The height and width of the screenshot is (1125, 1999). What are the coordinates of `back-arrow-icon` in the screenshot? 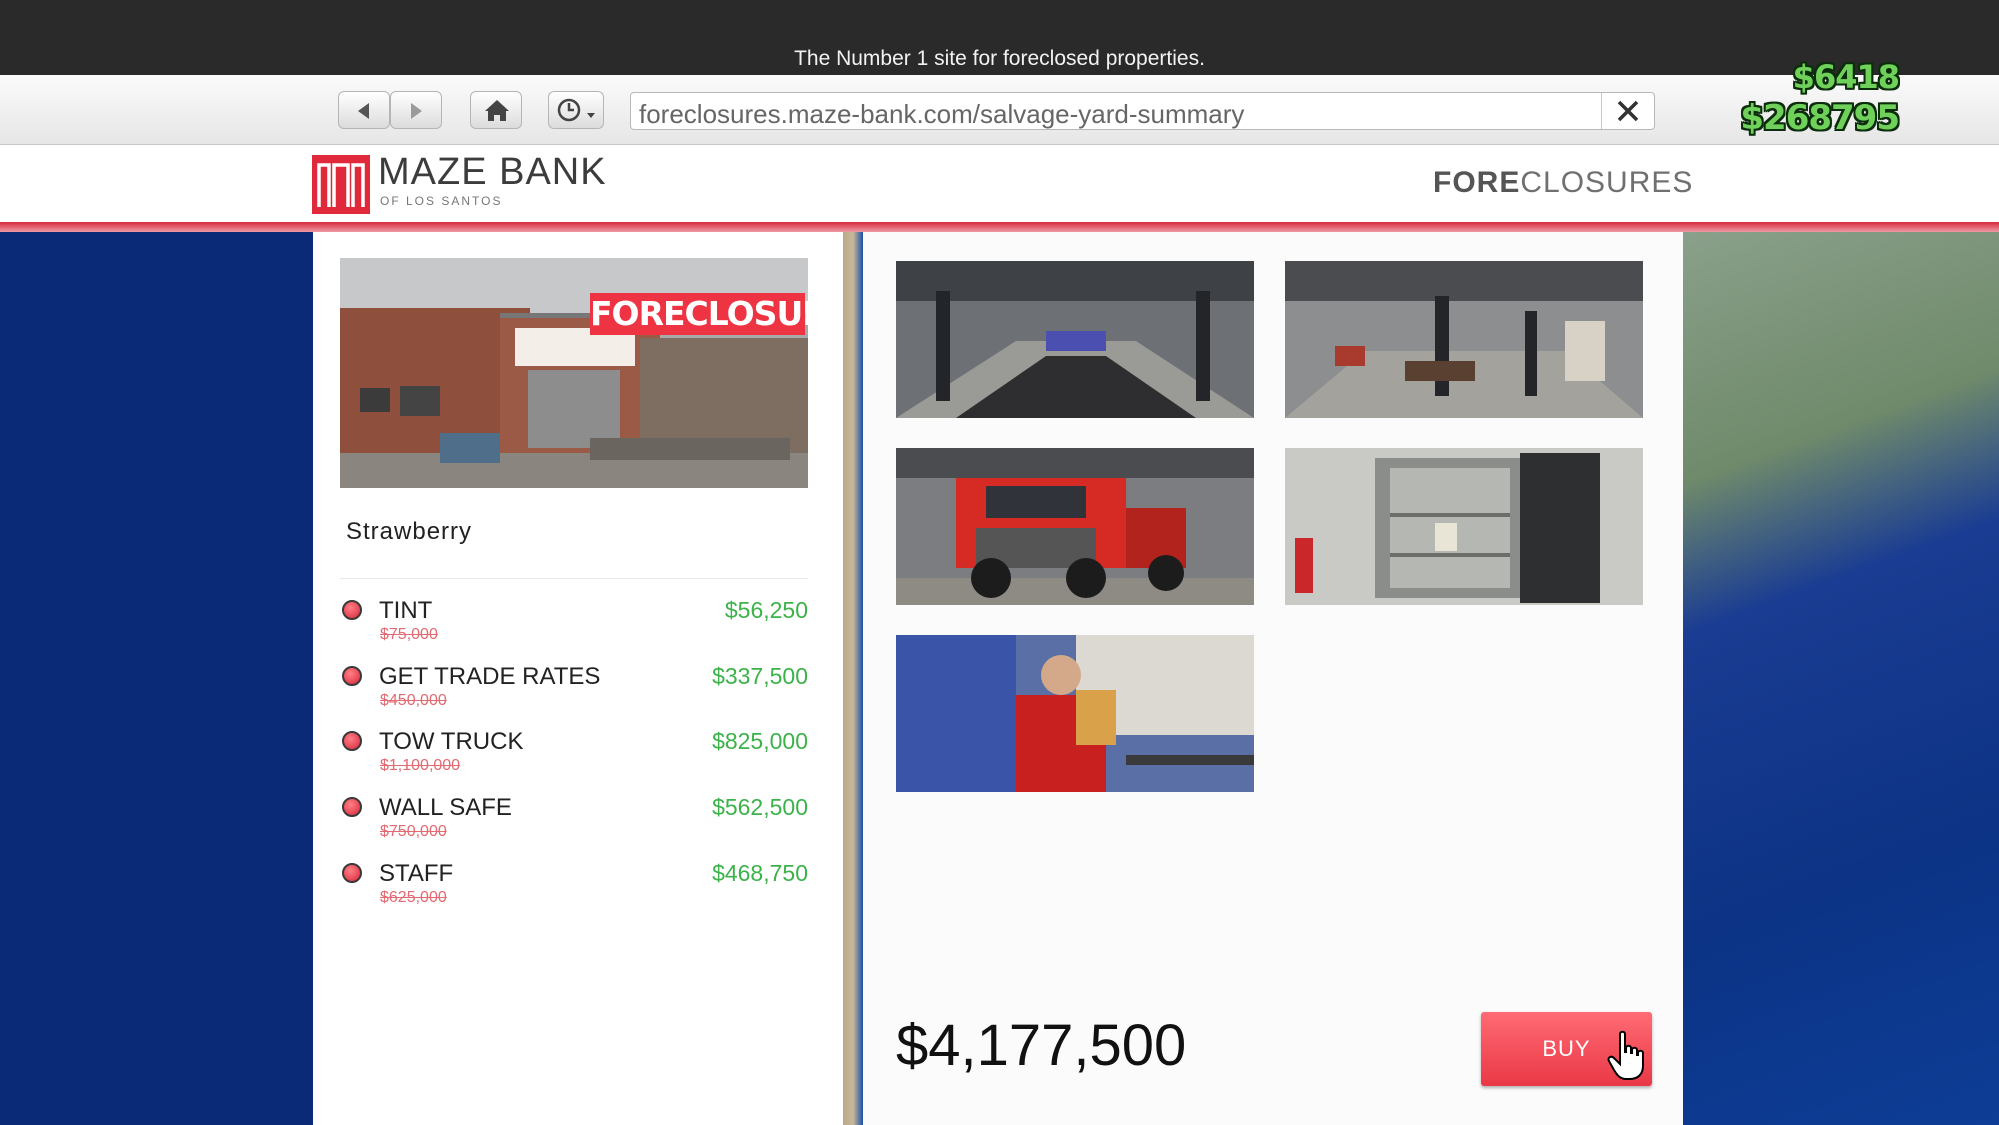 It's located at (363, 111).